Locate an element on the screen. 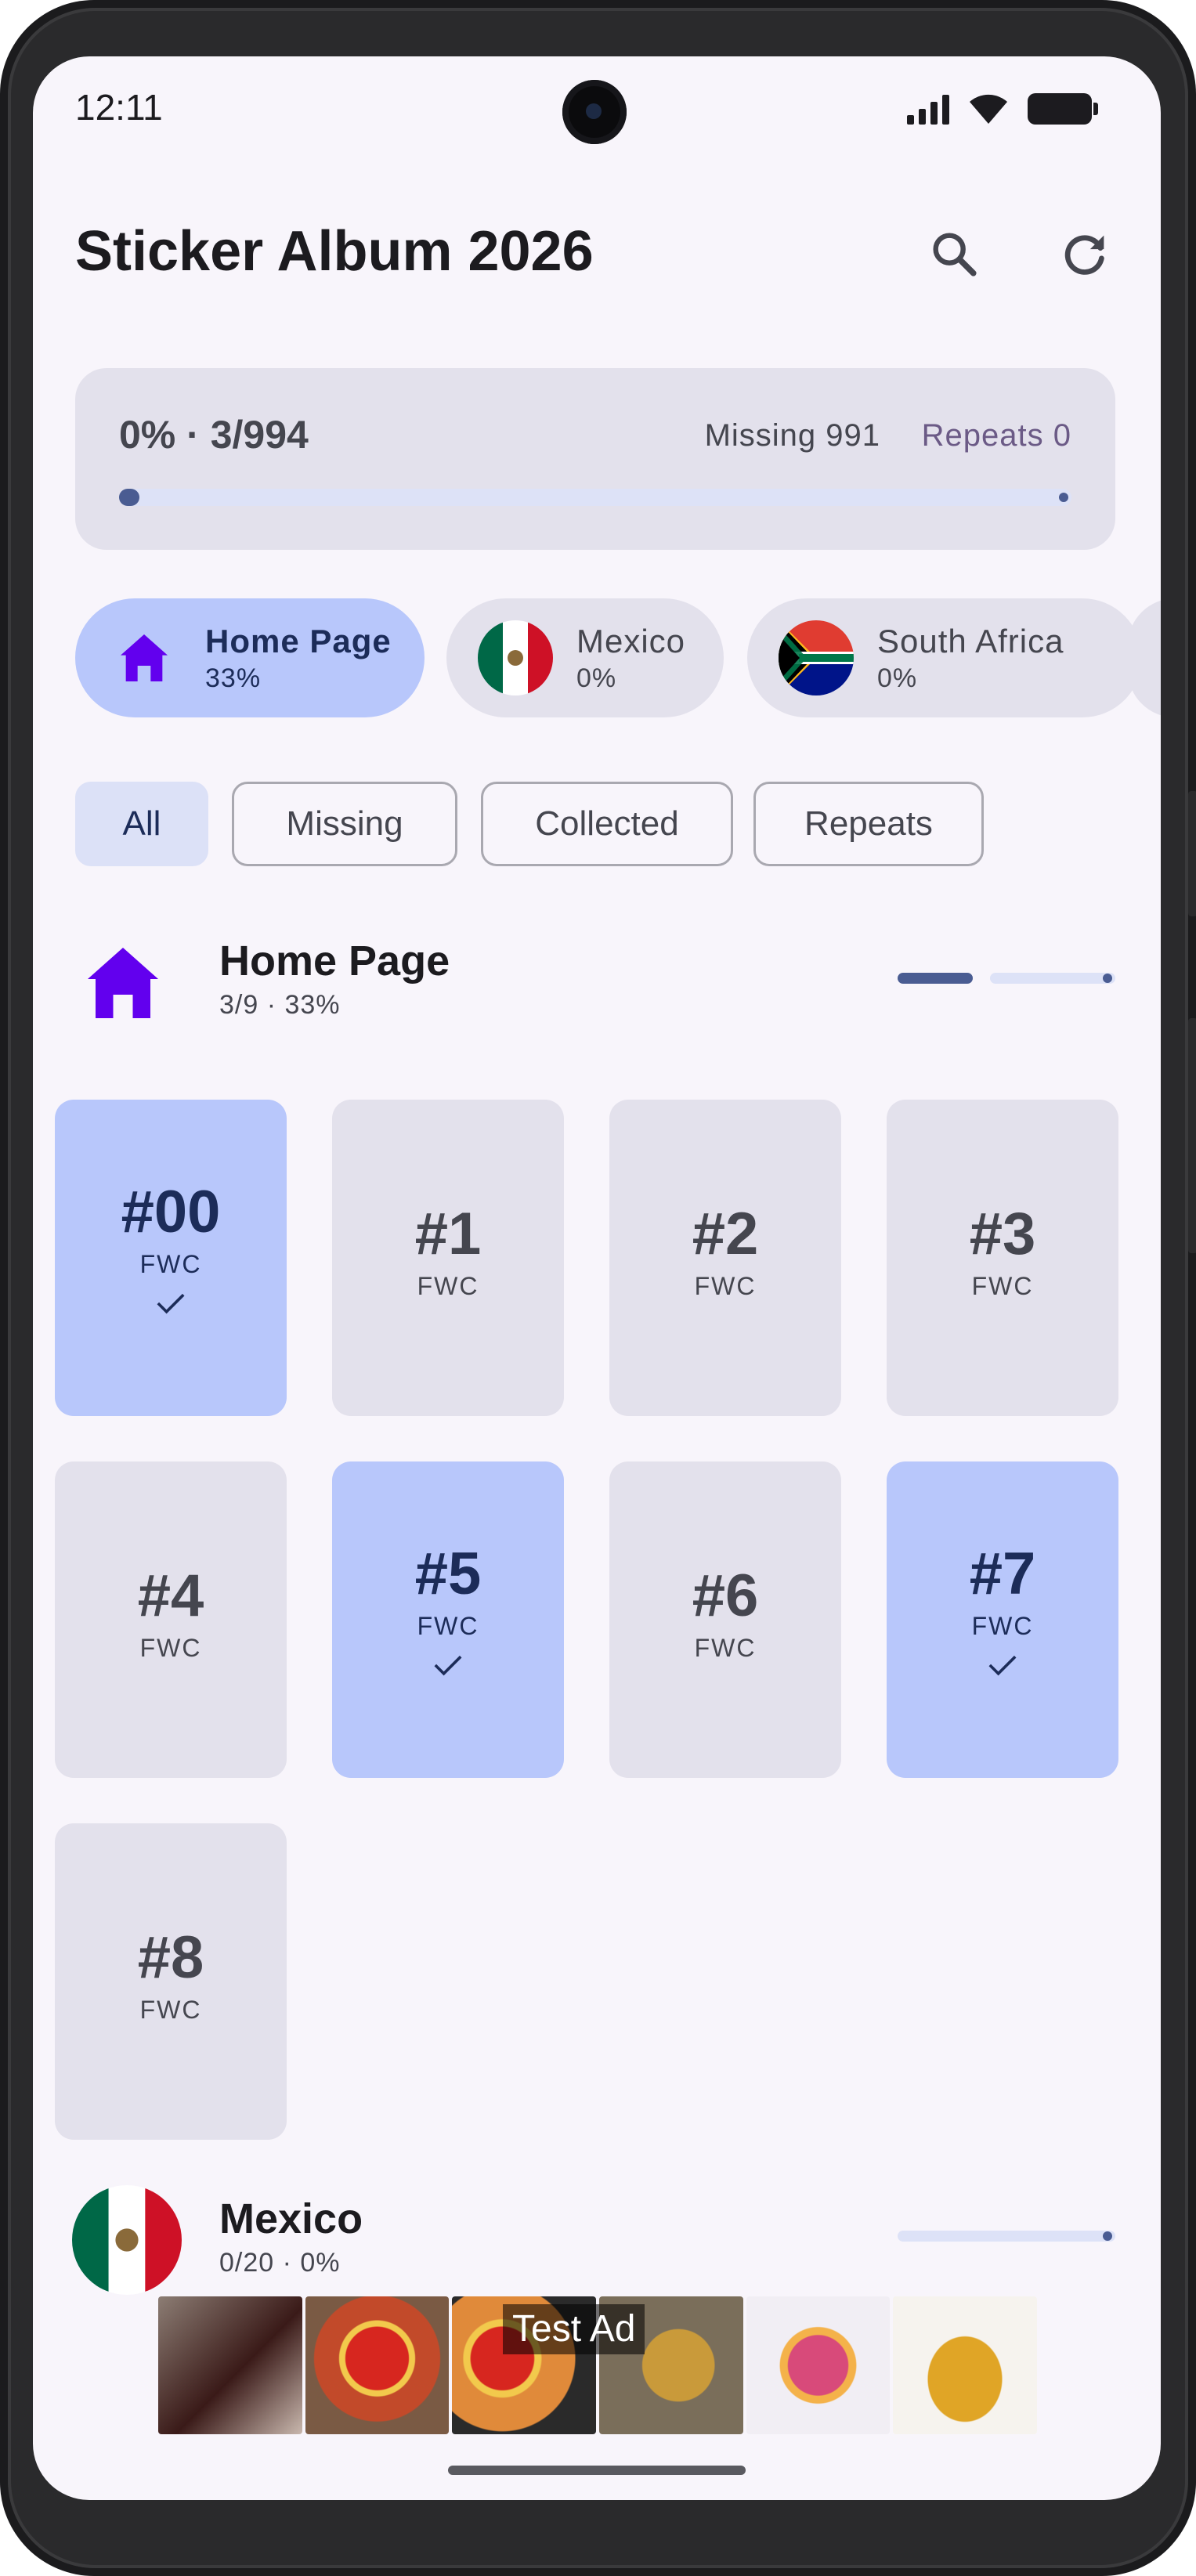  overall-progress-card: 0% · 3/994 Missing 991 Repeats 0 is located at coordinates (595, 459).